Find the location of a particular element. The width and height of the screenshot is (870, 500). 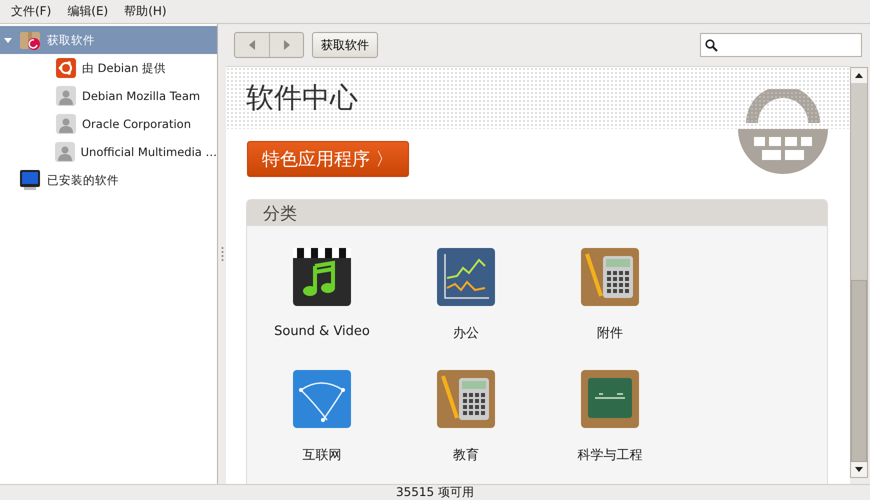

monitor-icon is located at coordinates (30, 180).